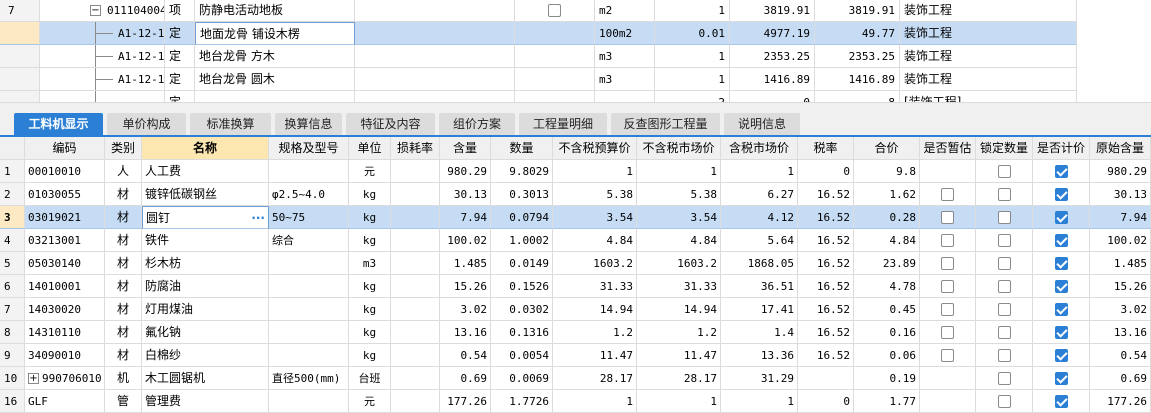 Image resolution: width=1151 pixels, height=413 pixels. What do you see at coordinates (887, 378) in the screenshot?
I see `total-price: 0.19` at bounding box center [887, 378].